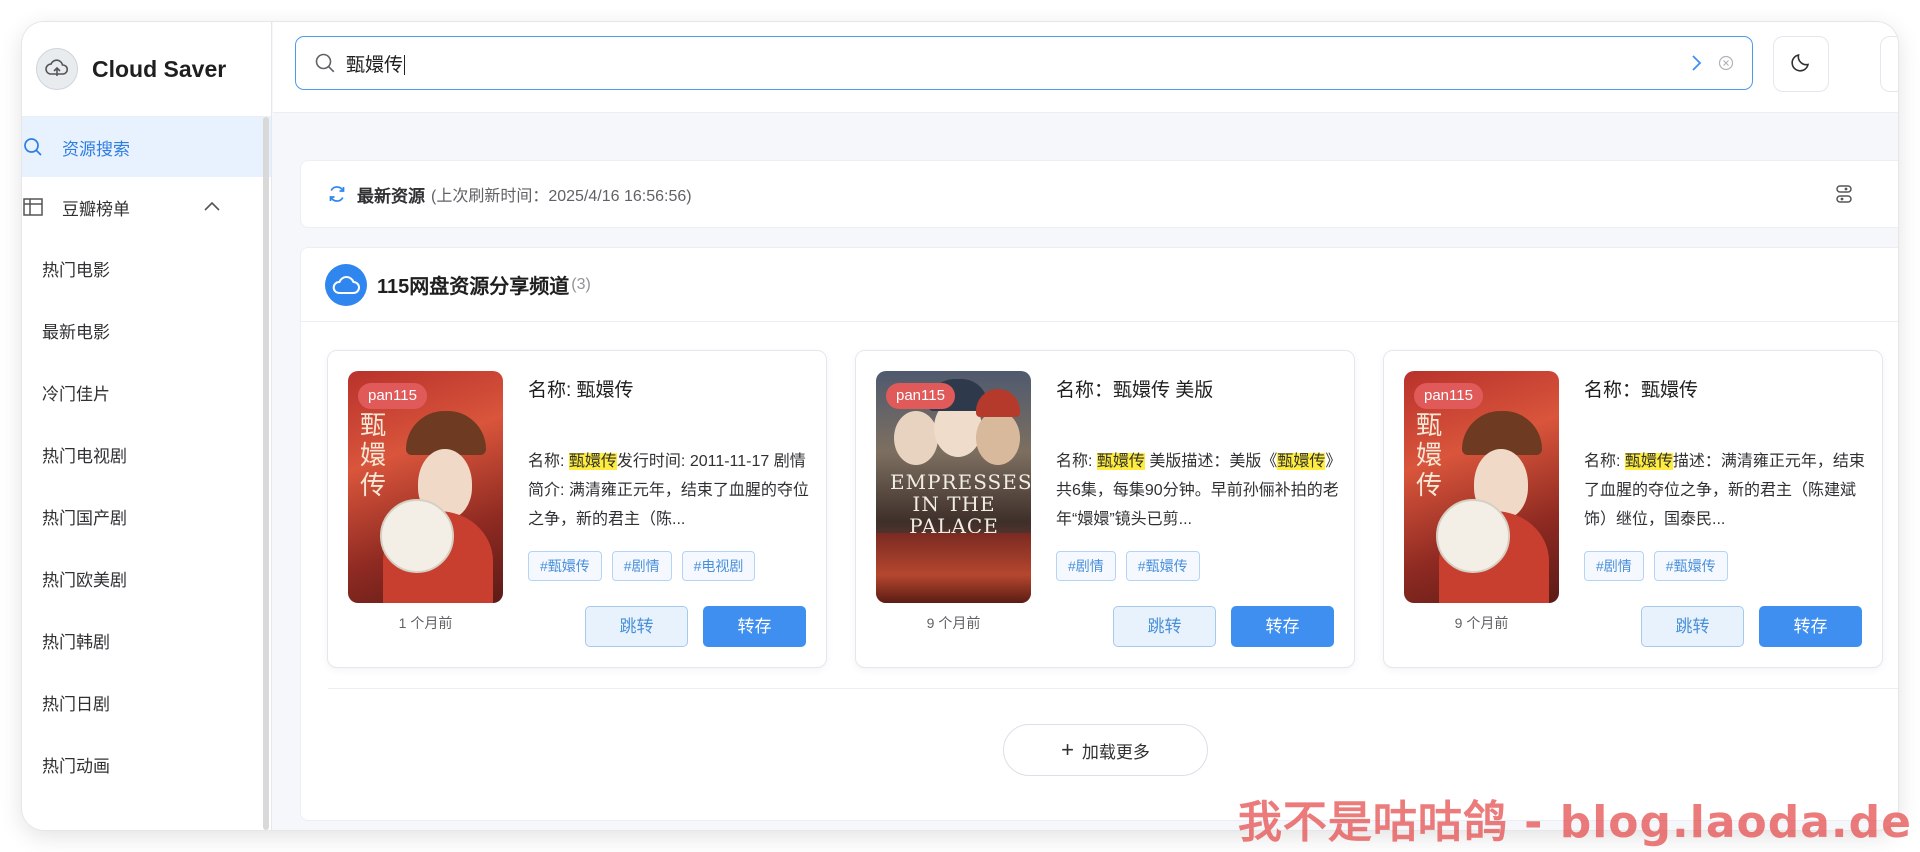 Image resolution: width=1920 pixels, height=852 pixels. Describe the element at coordinates (581, 284) in the screenshot. I see `channel-count: (3)` at that location.